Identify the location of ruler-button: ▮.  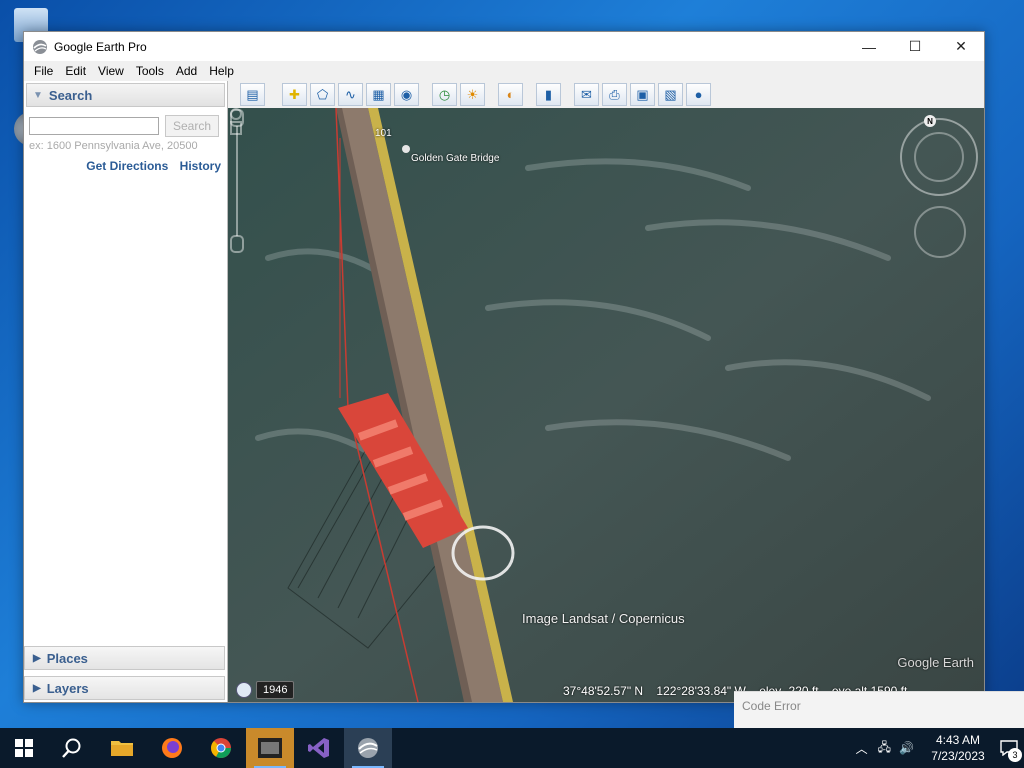
(548, 94).